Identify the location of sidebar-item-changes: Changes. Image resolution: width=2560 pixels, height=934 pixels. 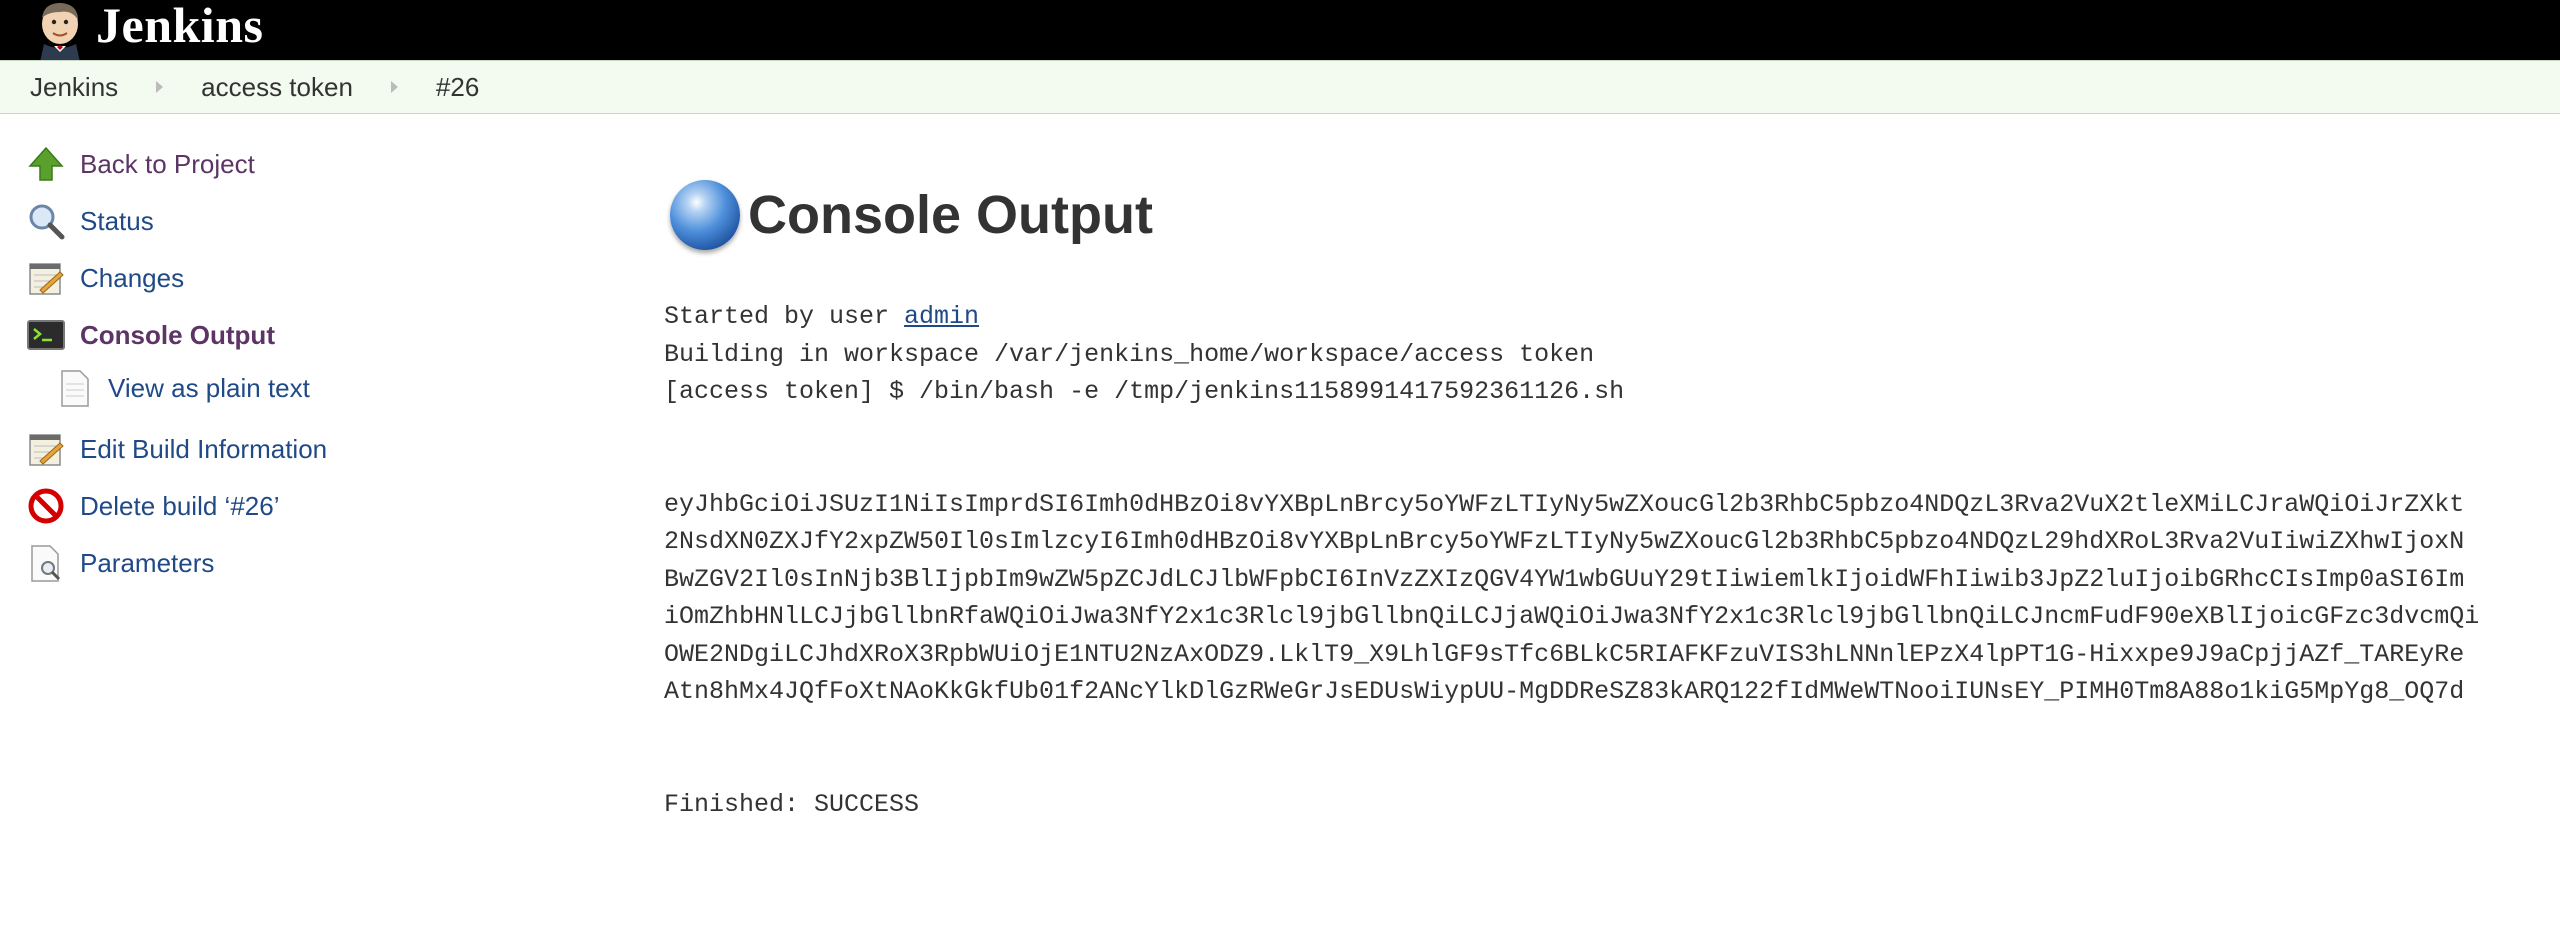
(105, 278).